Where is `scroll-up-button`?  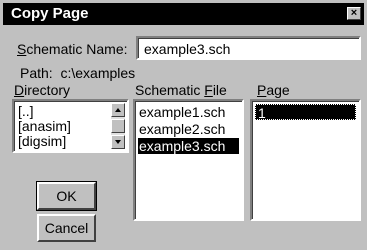
scroll-up-button is located at coordinates (118, 110).